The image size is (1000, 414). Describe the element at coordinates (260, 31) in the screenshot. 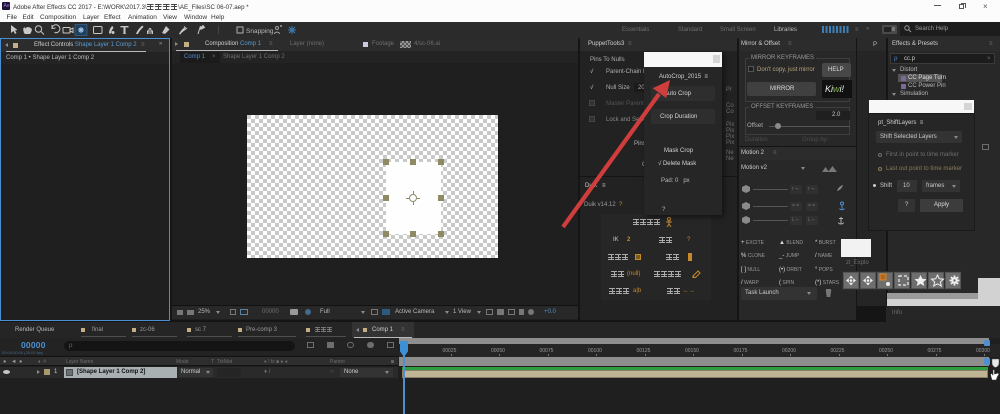

I see `svg-text: Snapping` at that location.